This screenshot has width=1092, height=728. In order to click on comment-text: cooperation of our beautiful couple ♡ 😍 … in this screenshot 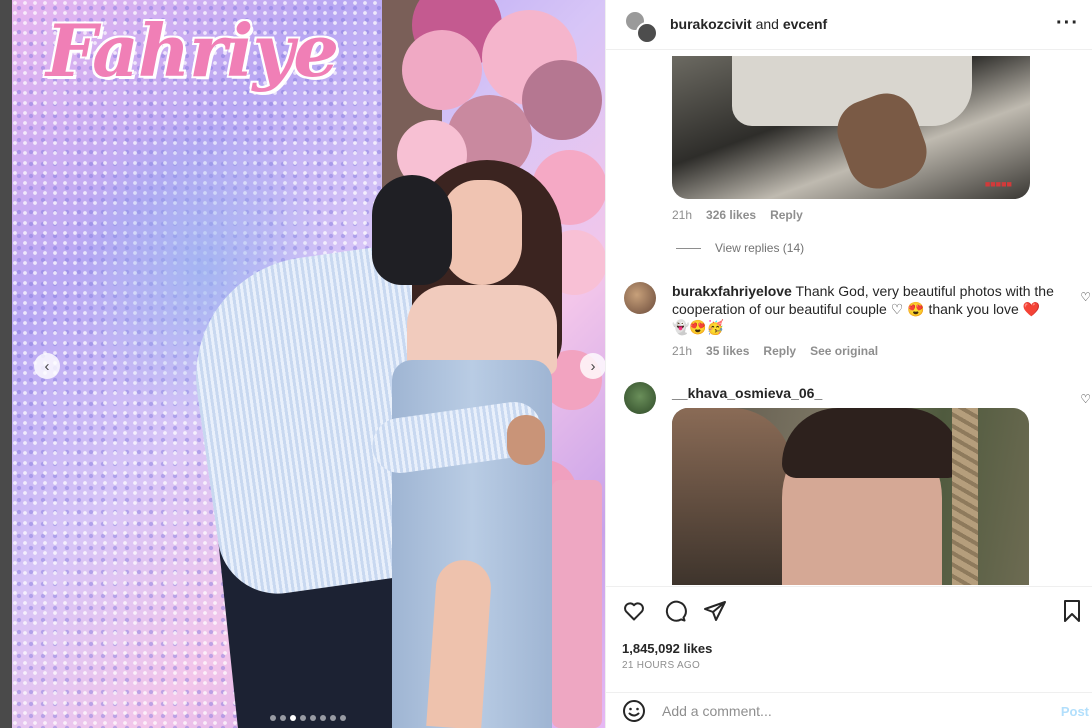, I will do `click(856, 309)`.